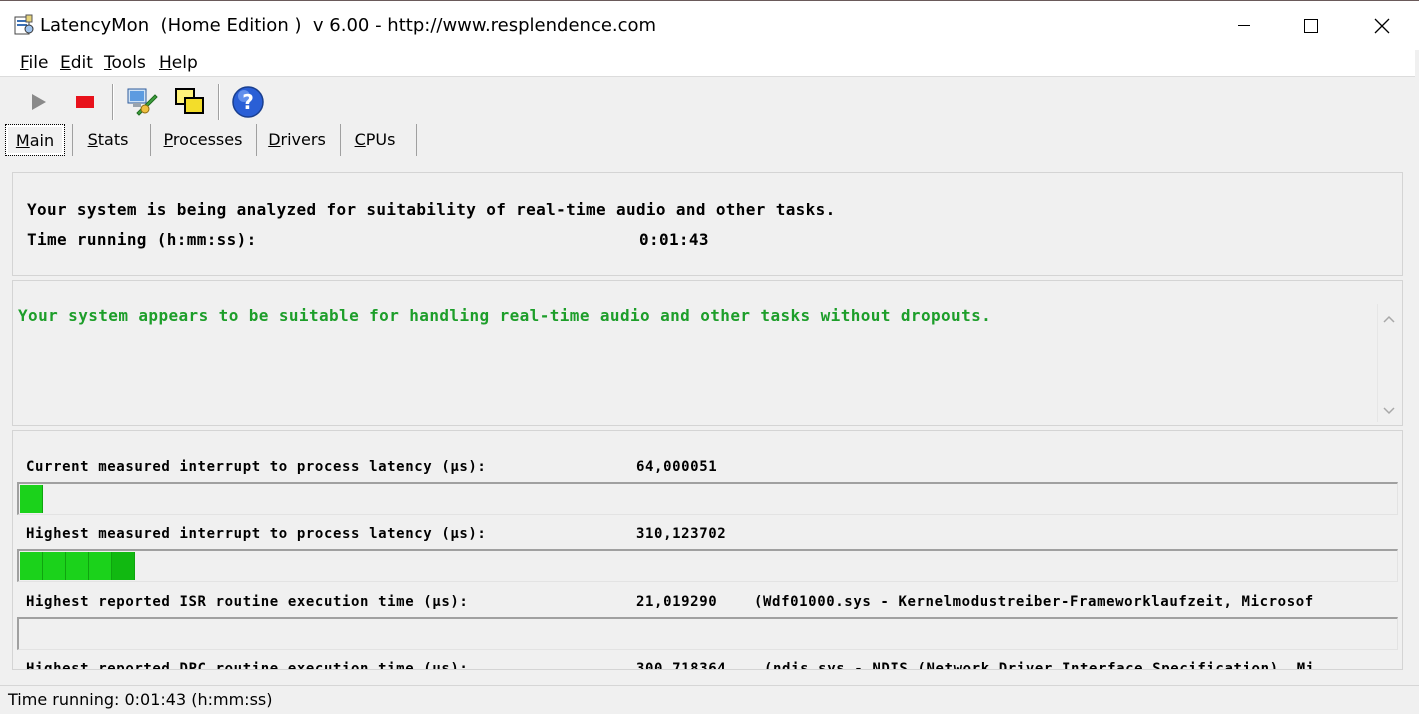 The image size is (1419, 714). What do you see at coordinates (24, 25) in the screenshot?
I see `app-icon` at bounding box center [24, 25].